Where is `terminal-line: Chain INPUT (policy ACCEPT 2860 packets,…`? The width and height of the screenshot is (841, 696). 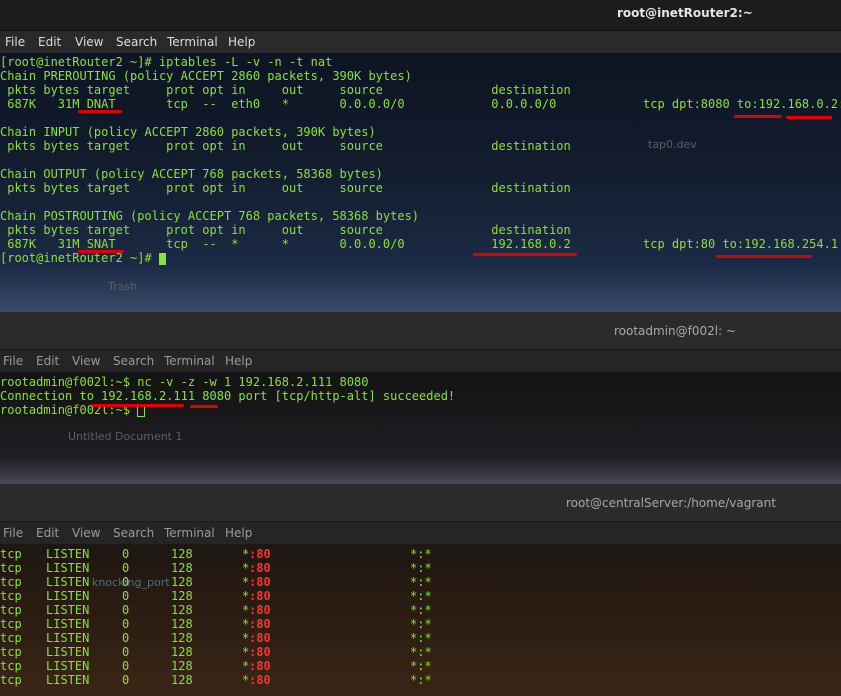
terminal-line: Chain INPUT (policy ACCEPT 2860 packets,… is located at coordinates (188, 132).